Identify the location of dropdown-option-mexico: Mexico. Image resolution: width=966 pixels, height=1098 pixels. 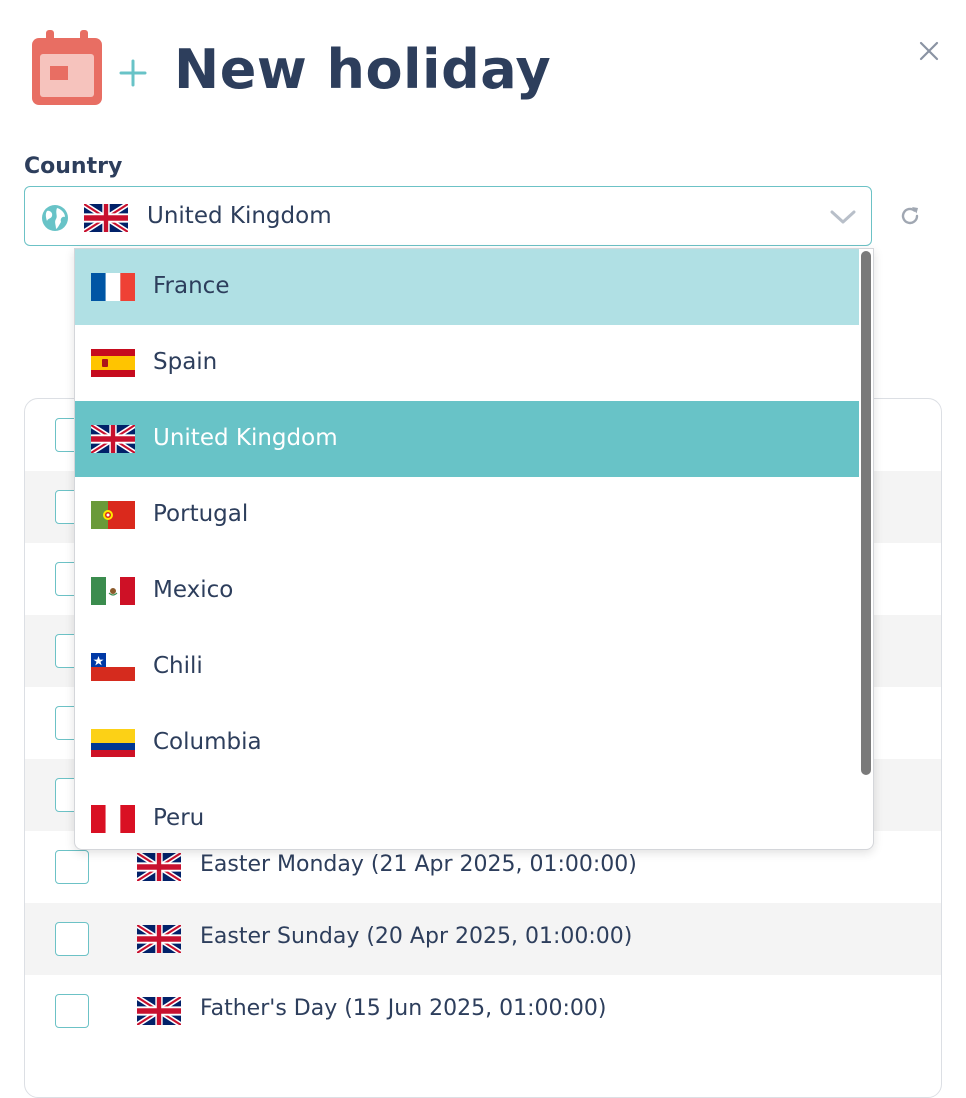
(467, 591).